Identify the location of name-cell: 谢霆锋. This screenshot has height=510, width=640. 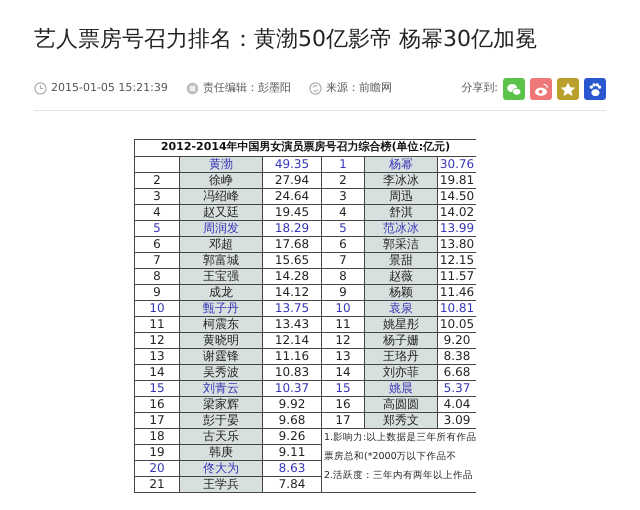
(221, 356).